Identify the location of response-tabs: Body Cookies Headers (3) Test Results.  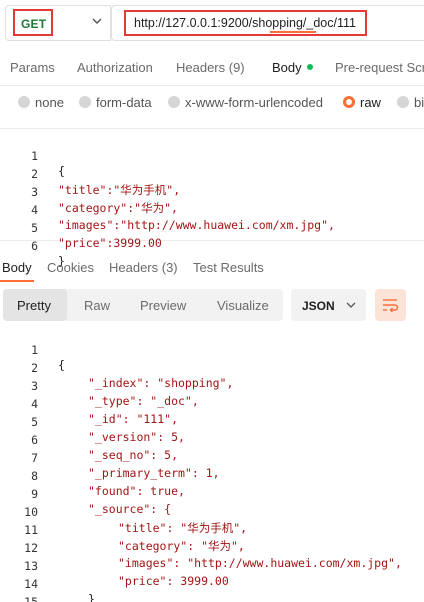
(212, 267).